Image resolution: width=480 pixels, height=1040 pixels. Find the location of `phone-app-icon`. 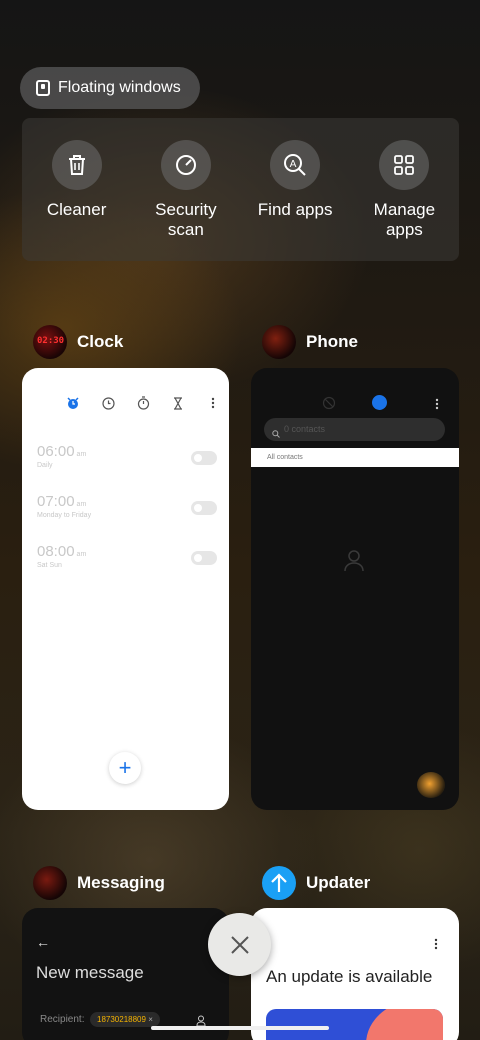

phone-app-icon is located at coordinates (279, 342).